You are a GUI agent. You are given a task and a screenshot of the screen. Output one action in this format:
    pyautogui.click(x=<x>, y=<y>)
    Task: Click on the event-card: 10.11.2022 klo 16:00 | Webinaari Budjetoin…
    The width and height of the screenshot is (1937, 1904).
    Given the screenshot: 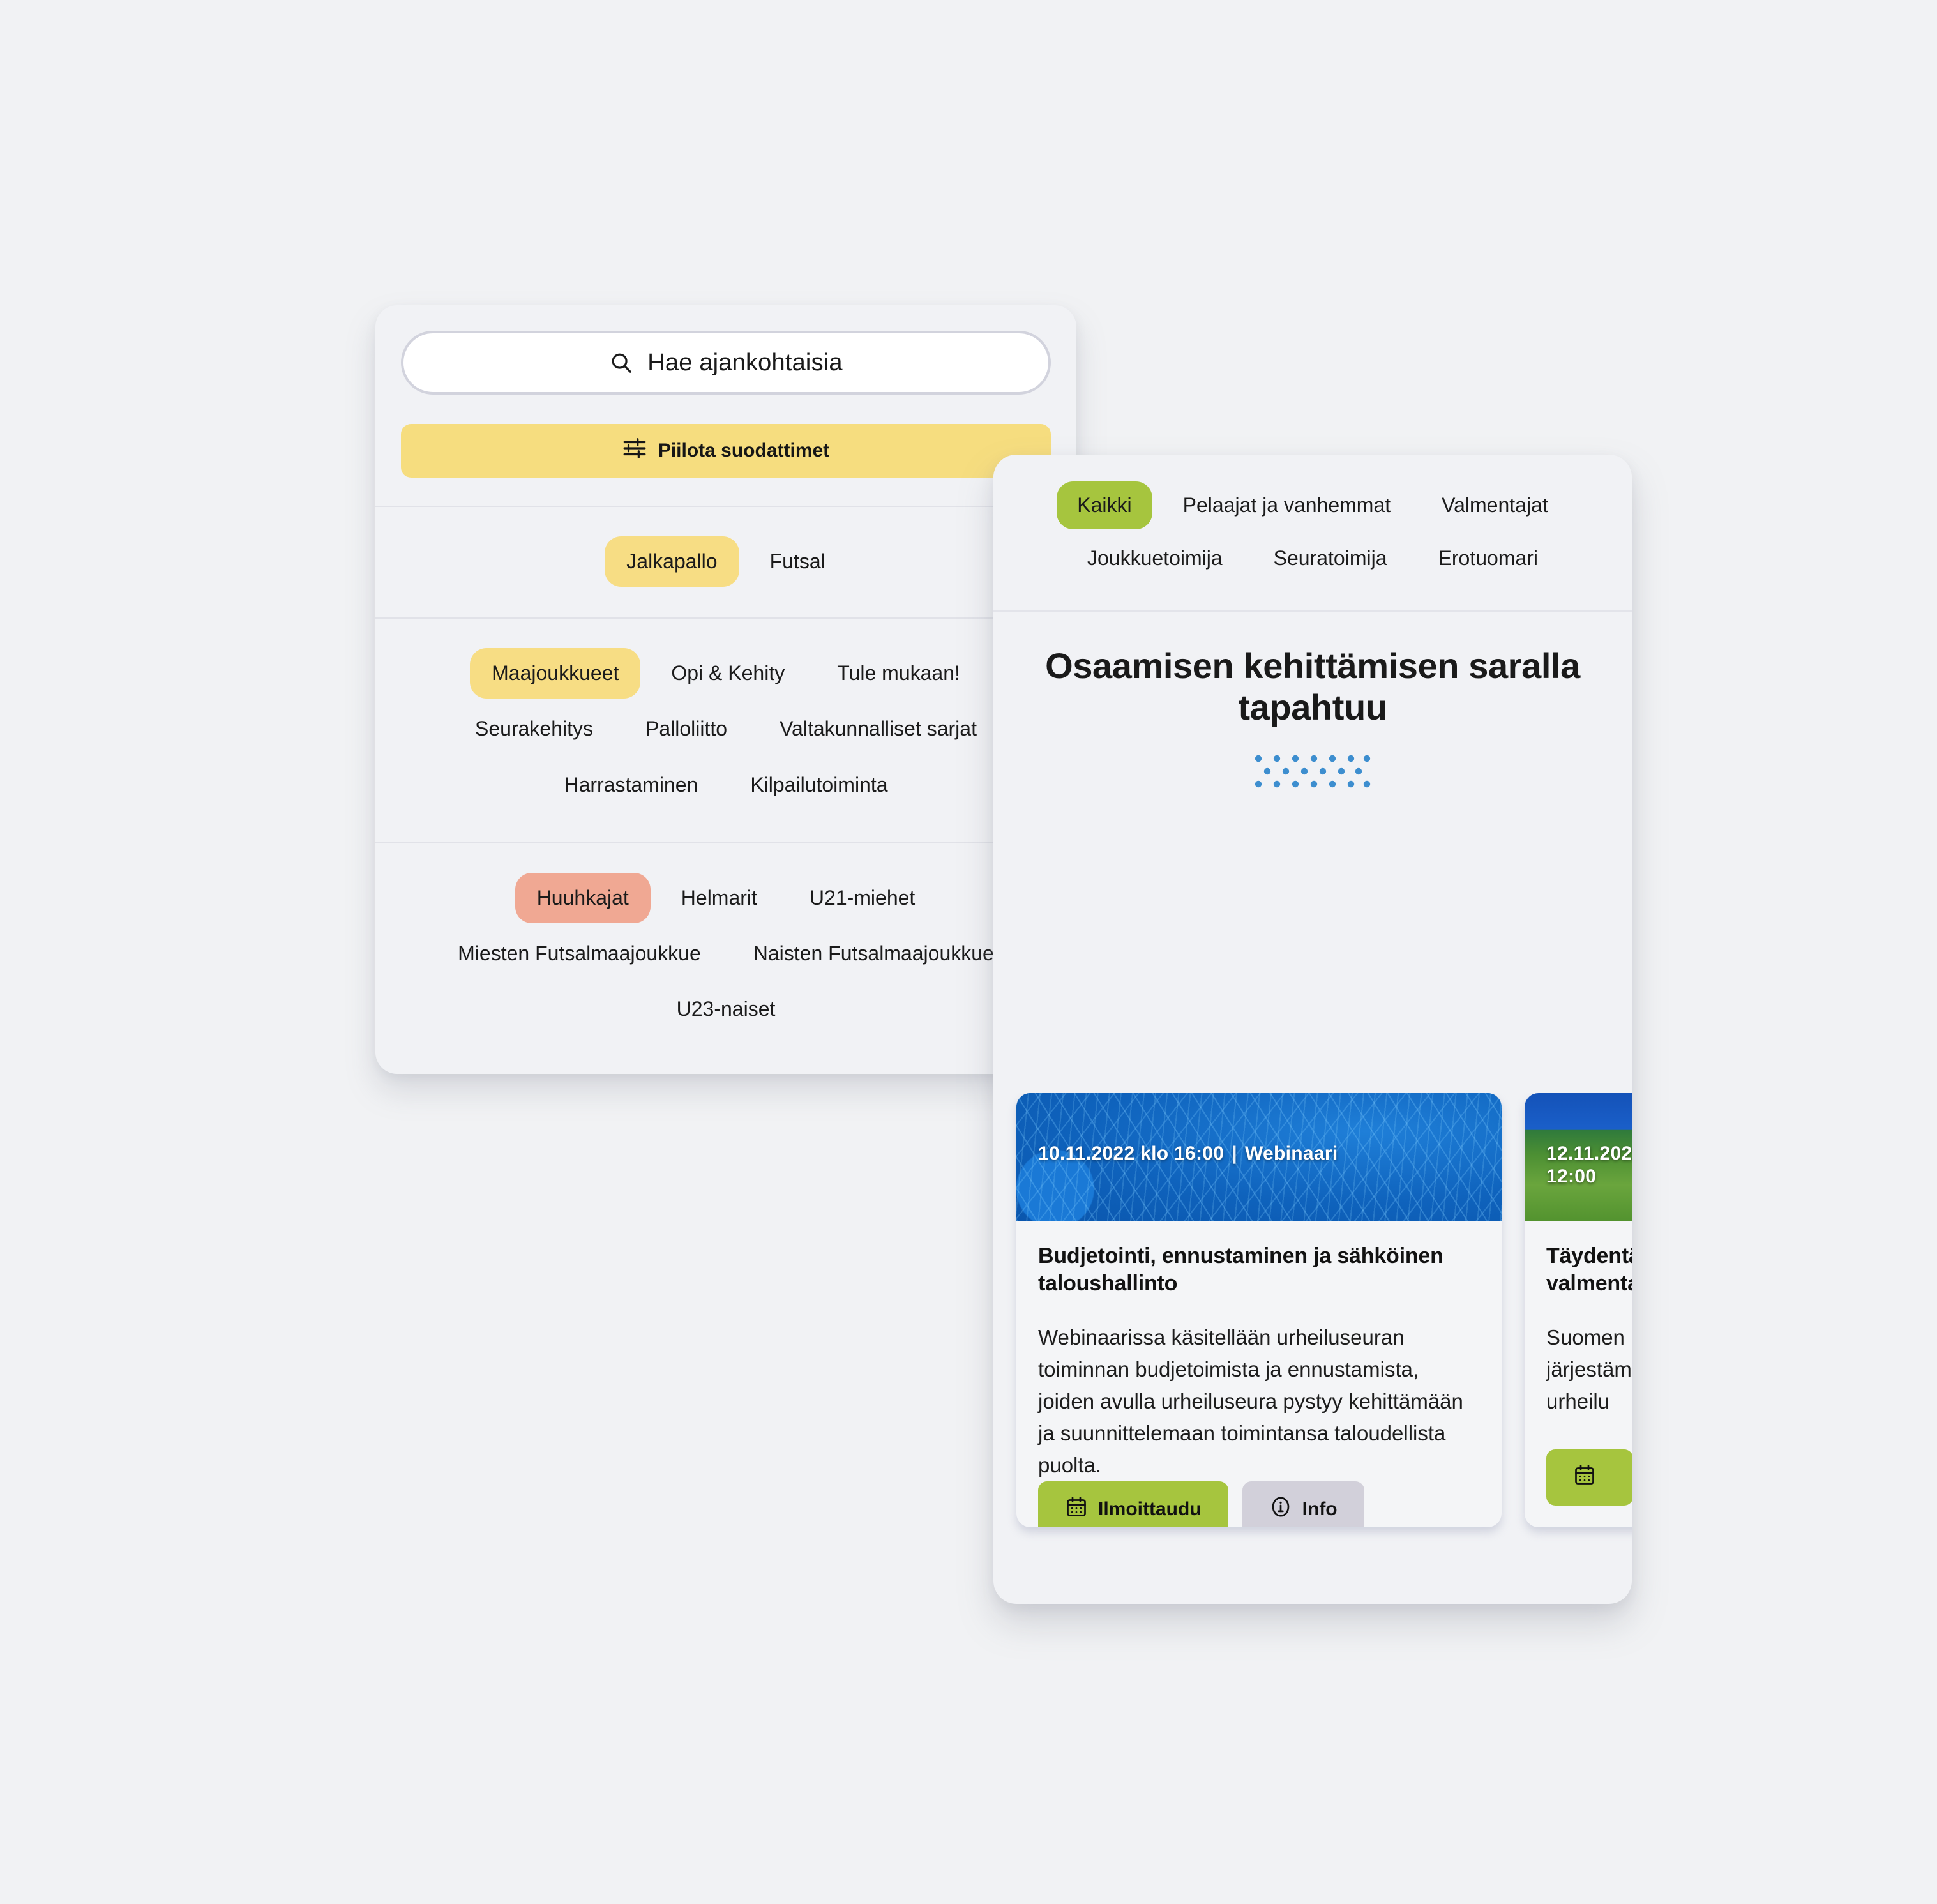 What is the action you would take?
    pyautogui.click(x=1259, y=1310)
    